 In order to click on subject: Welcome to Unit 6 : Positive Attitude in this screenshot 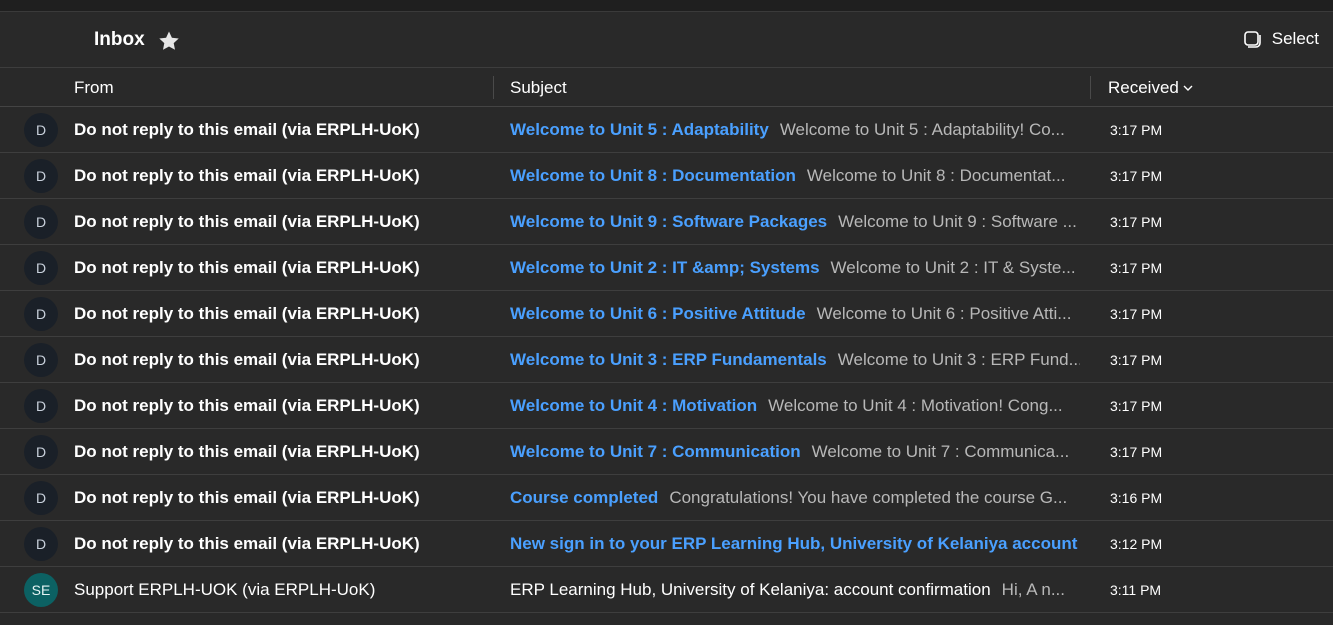, I will do `click(658, 313)`.